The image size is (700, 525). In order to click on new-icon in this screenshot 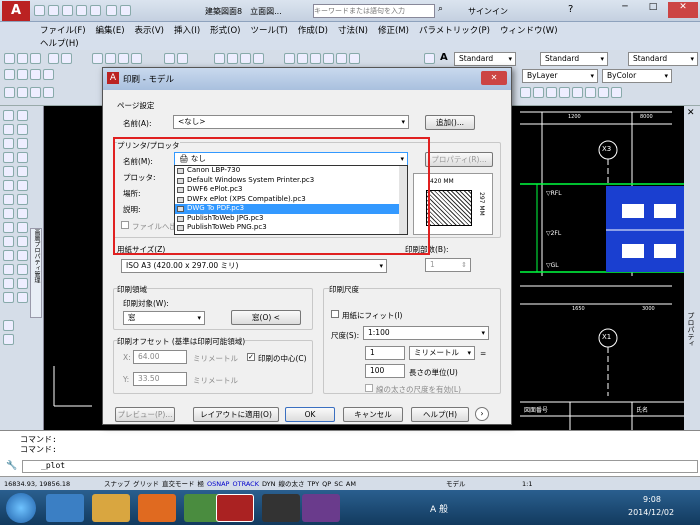, I will do `click(39, 10)`.